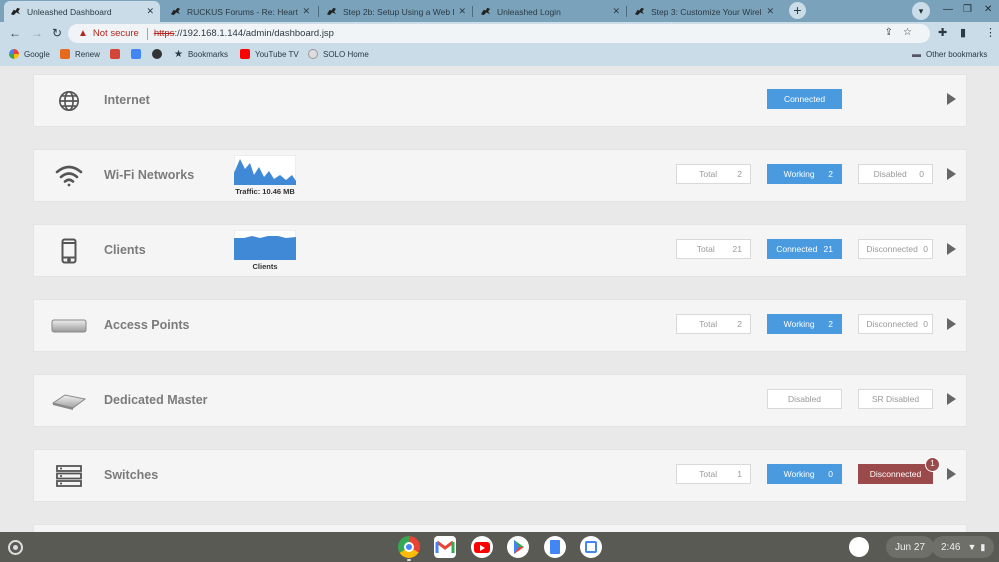  What do you see at coordinates (963, 32) in the screenshot?
I see `sidepanel-icon: ▮` at bounding box center [963, 32].